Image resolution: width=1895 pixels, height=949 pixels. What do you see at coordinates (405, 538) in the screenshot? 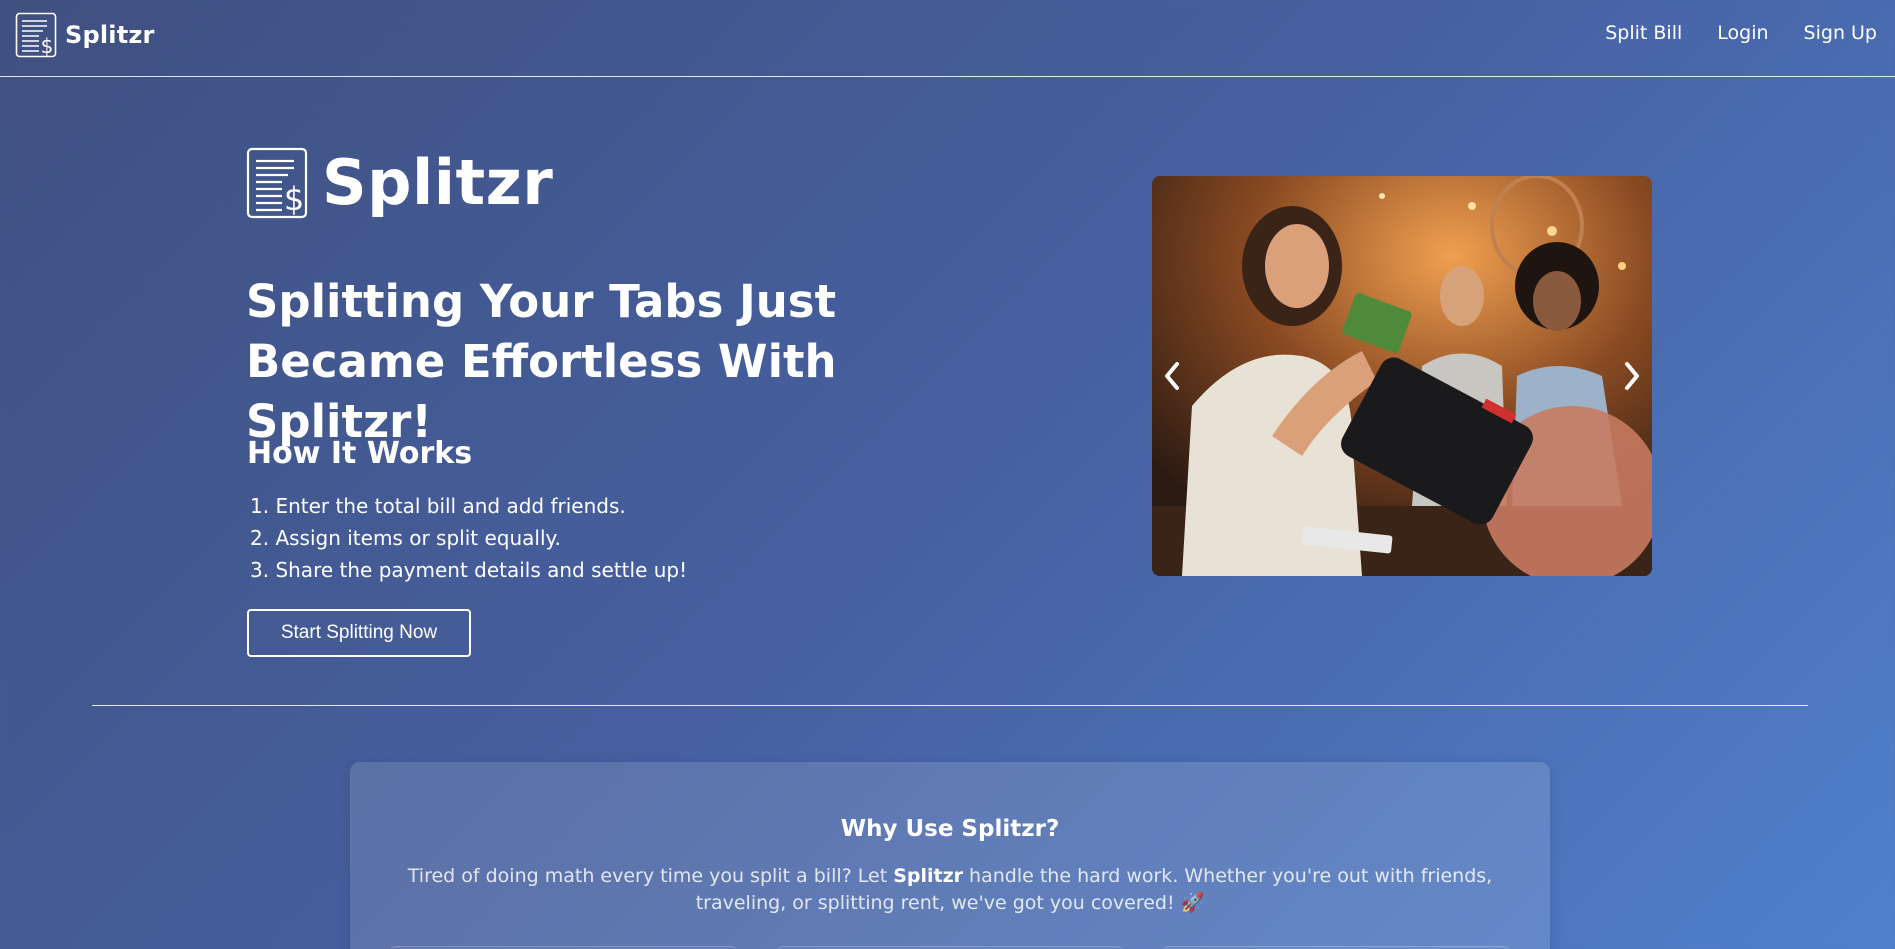
I see `step-item: 2. Assign items or split equally.` at bounding box center [405, 538].